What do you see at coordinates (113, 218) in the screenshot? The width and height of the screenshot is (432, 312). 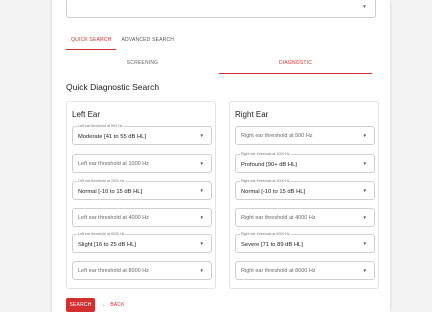 I see `field-placeholder: Left ear threshold at 4000 Hz` at bounding box center [113, 218].